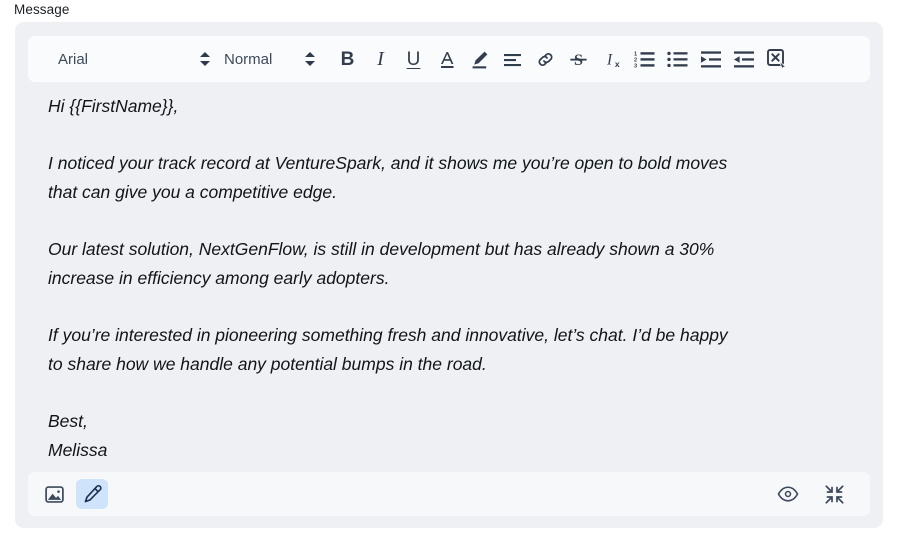 This screenshot has height=549, width=899. I want to click on insert-image-icon, so click(54, 494).